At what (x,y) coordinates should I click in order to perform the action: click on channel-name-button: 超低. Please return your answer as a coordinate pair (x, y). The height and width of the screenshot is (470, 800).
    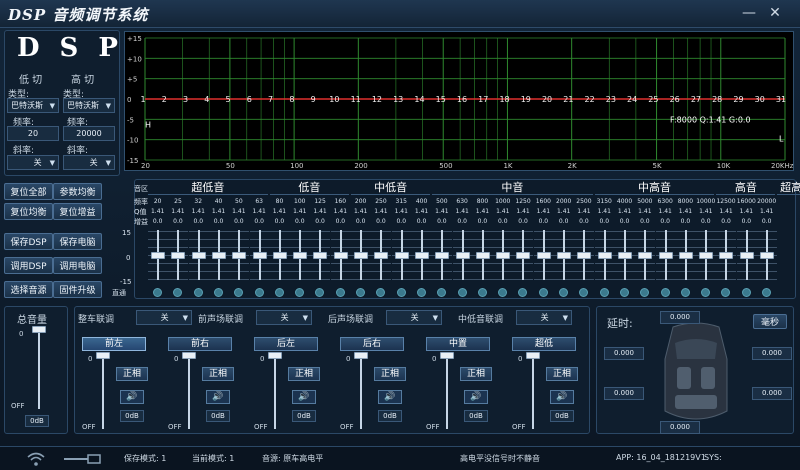
    Looking at the image, I should click on (544, 344).